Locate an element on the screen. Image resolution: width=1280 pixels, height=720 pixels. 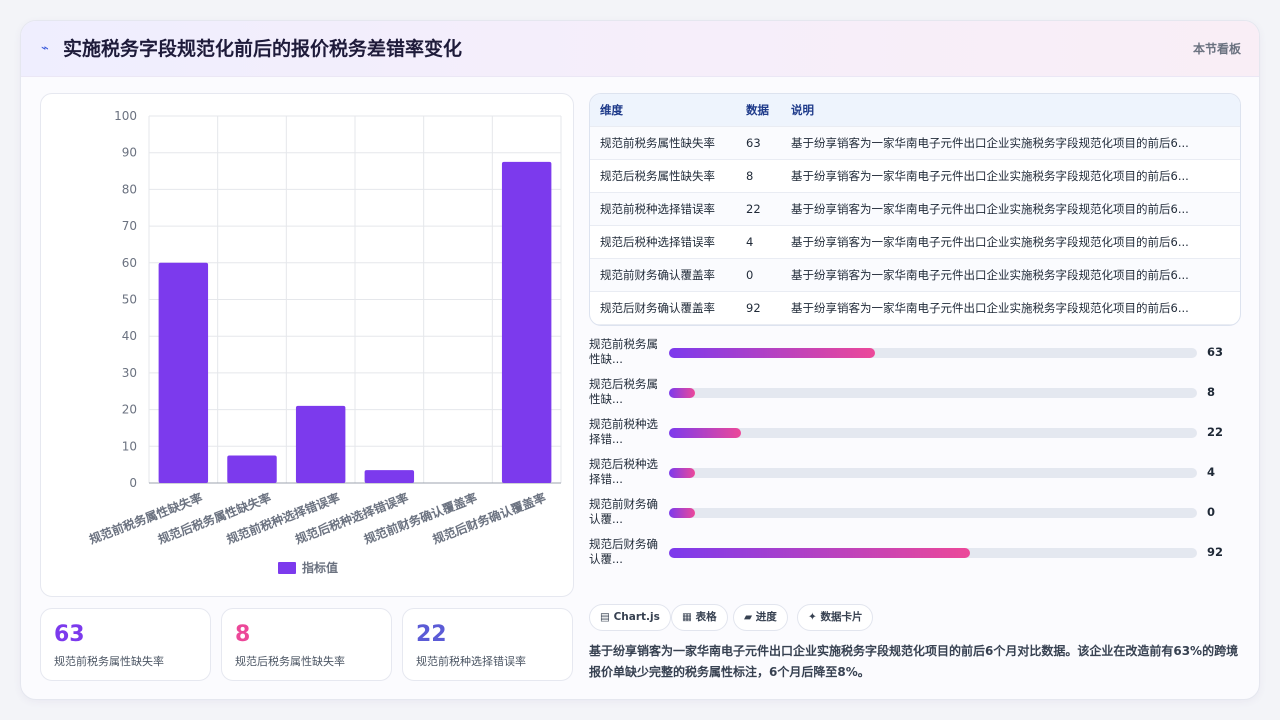
sparkle-icon: ⌁ is located at coordinates (45, 48).